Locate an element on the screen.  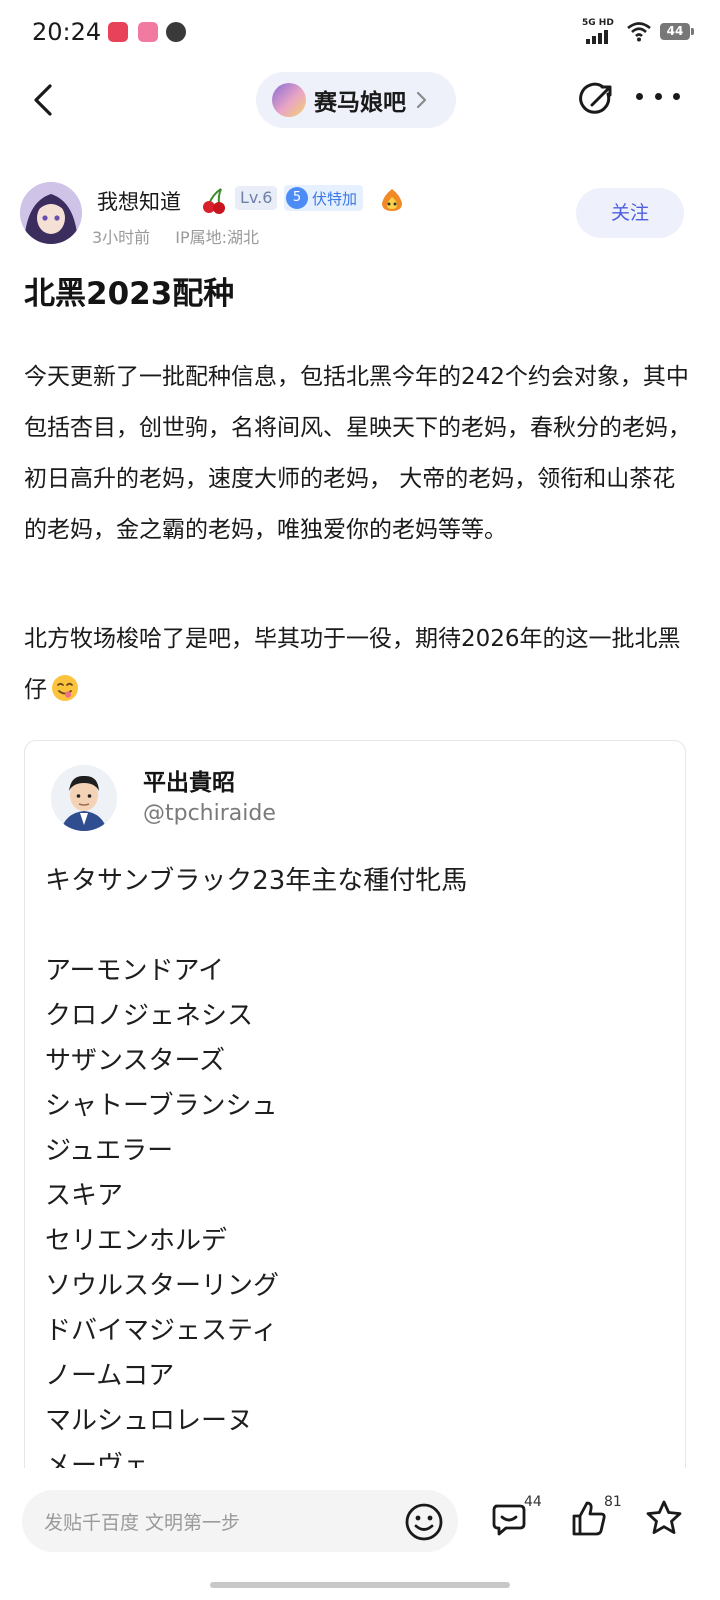
forum-entry-button: 赛马娘吧 is located at coordinates (356, 100).